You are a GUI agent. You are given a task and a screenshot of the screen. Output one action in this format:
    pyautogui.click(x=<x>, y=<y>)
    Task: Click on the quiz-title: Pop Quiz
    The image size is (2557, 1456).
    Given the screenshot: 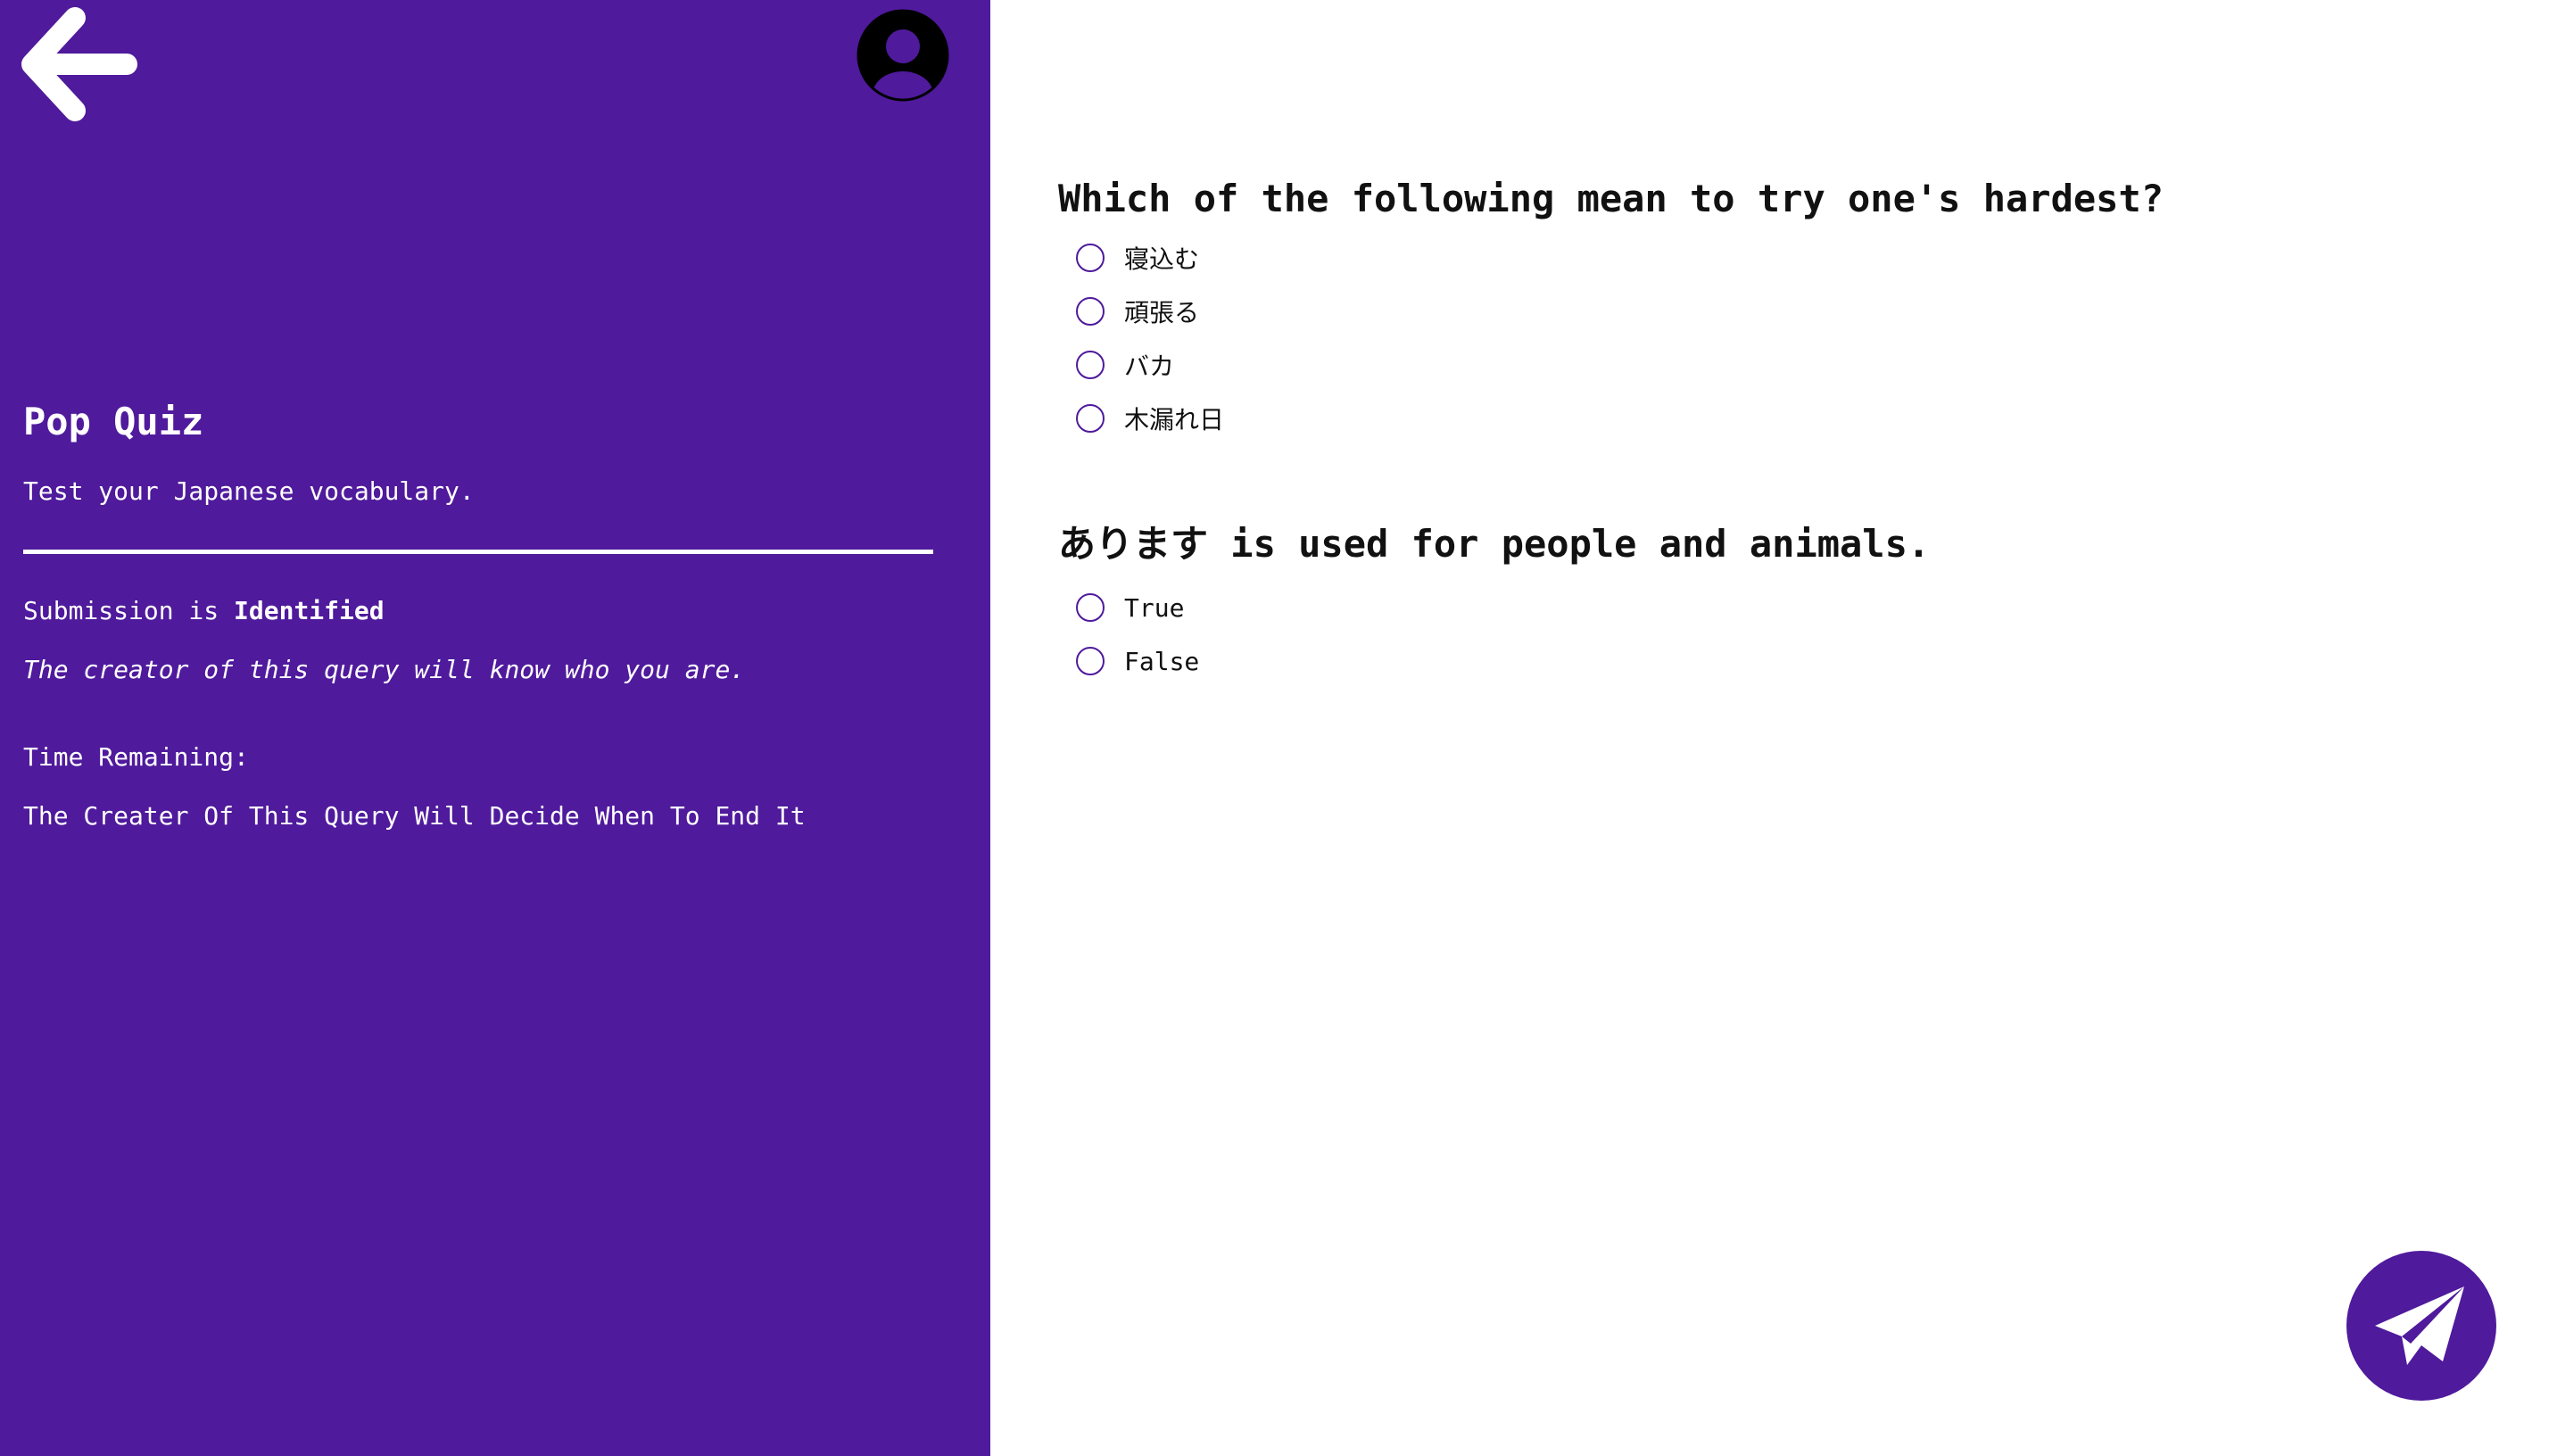 What is the action you would take?
    pyautogui.click(x=114, y=421)
    